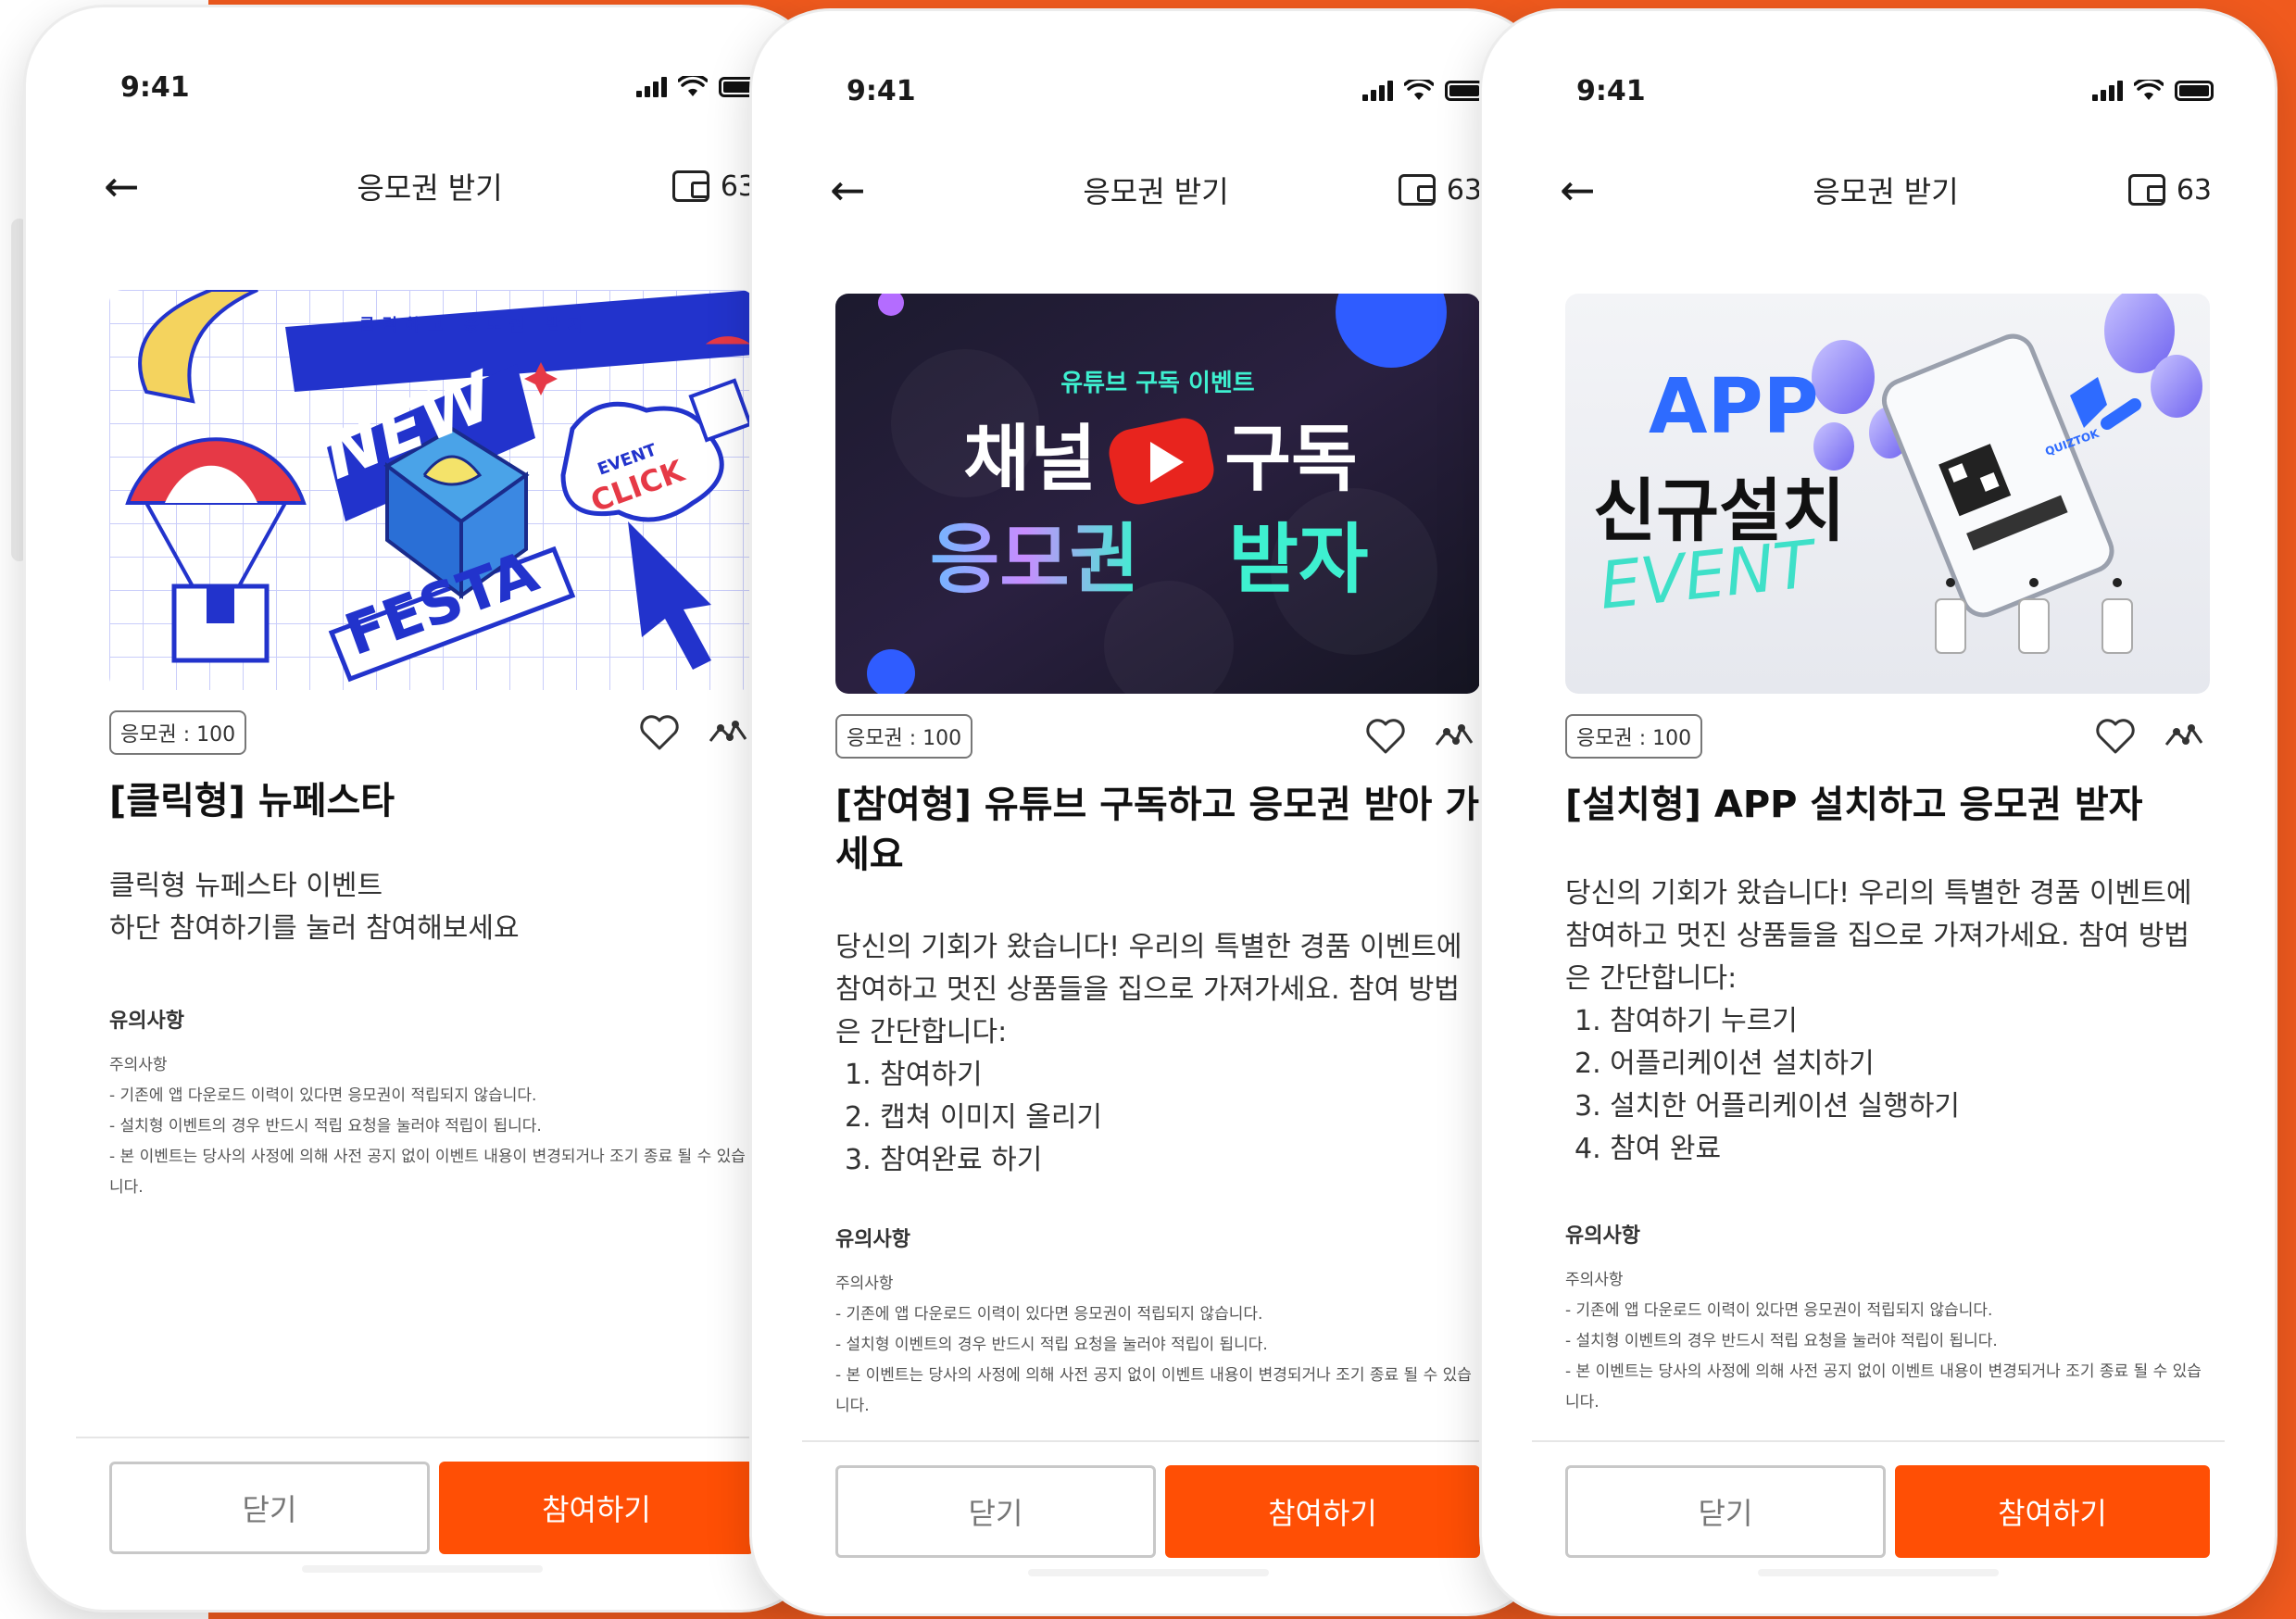  I want to click on step-item: 1. 참여하기, so click(914, 1075).